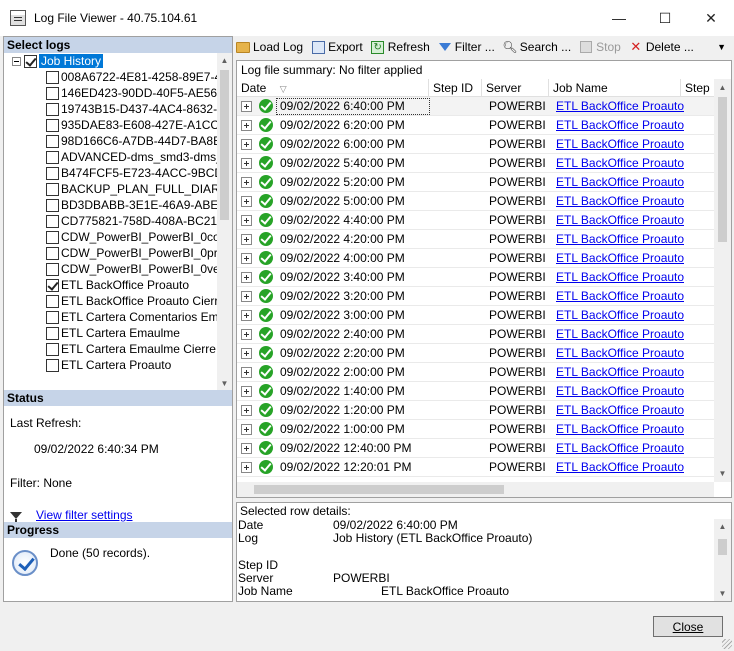  Describe the element at coordinates (110, 285) in the screenshot. I see `tree-item-log: ETL BackOffice Proauto` at that location.